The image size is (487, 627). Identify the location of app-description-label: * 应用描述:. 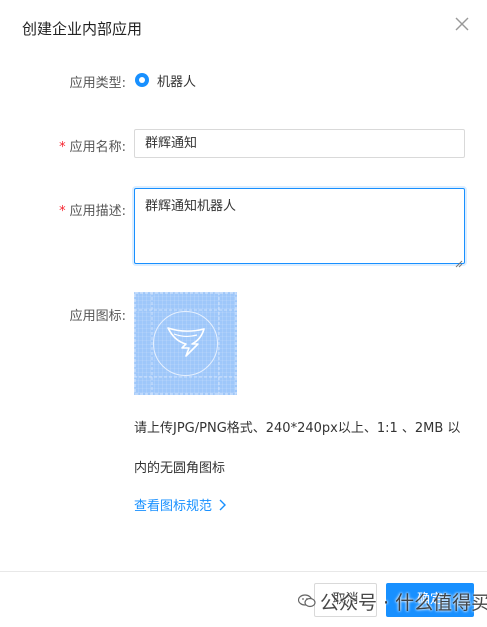
(66, 209).